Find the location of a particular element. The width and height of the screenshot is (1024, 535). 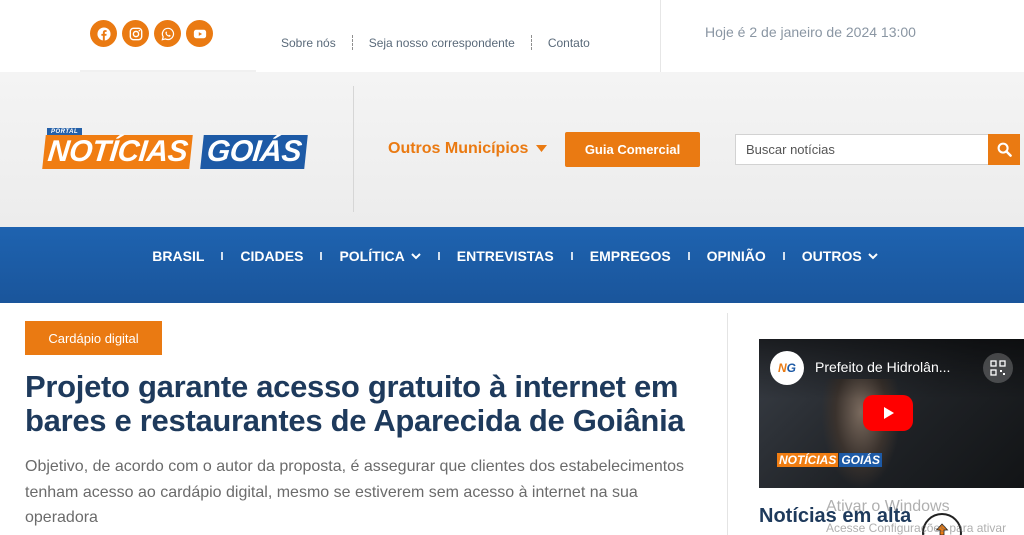

nav-item-label: POLÍTICA is located at coordinates (372, 256).